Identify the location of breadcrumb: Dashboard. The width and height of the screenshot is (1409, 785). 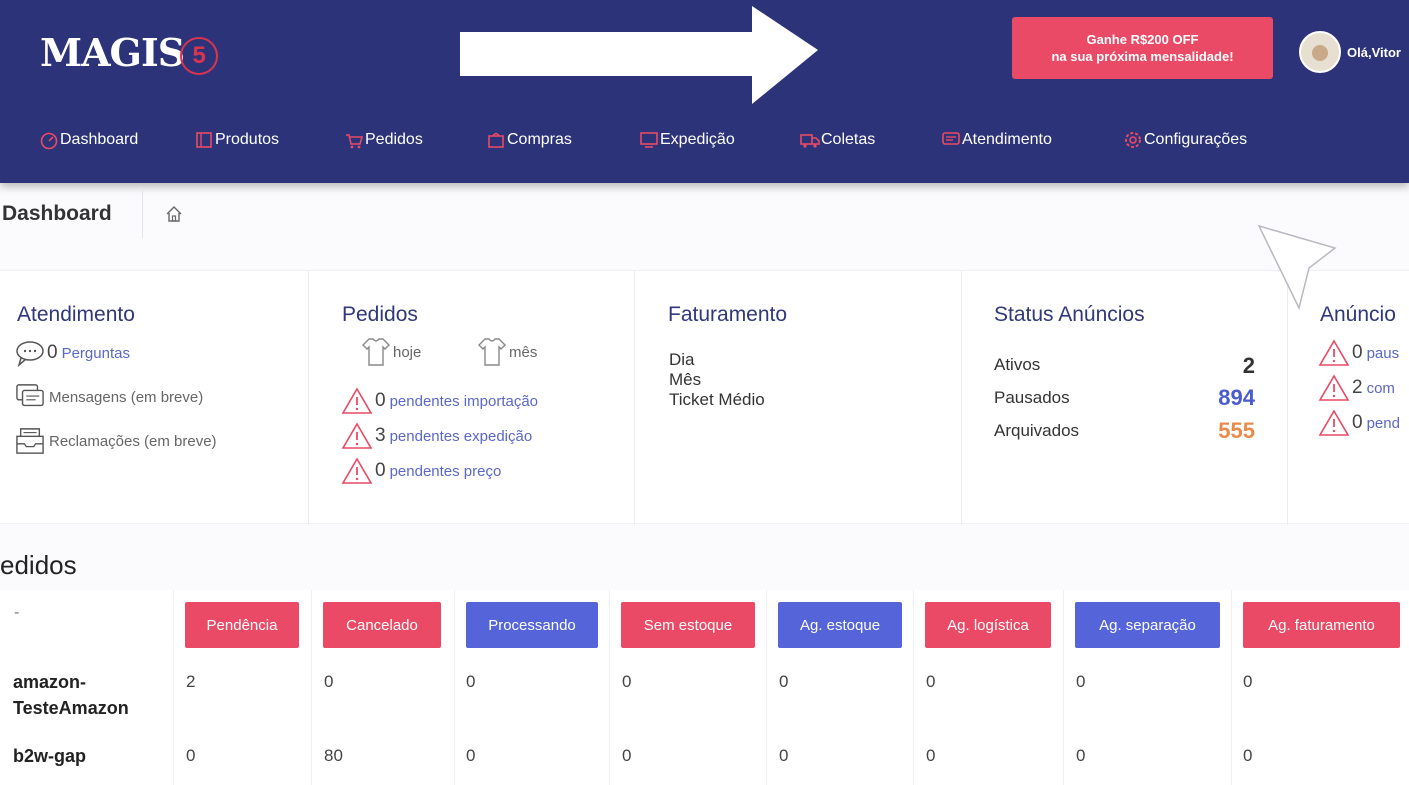
(91, 214).